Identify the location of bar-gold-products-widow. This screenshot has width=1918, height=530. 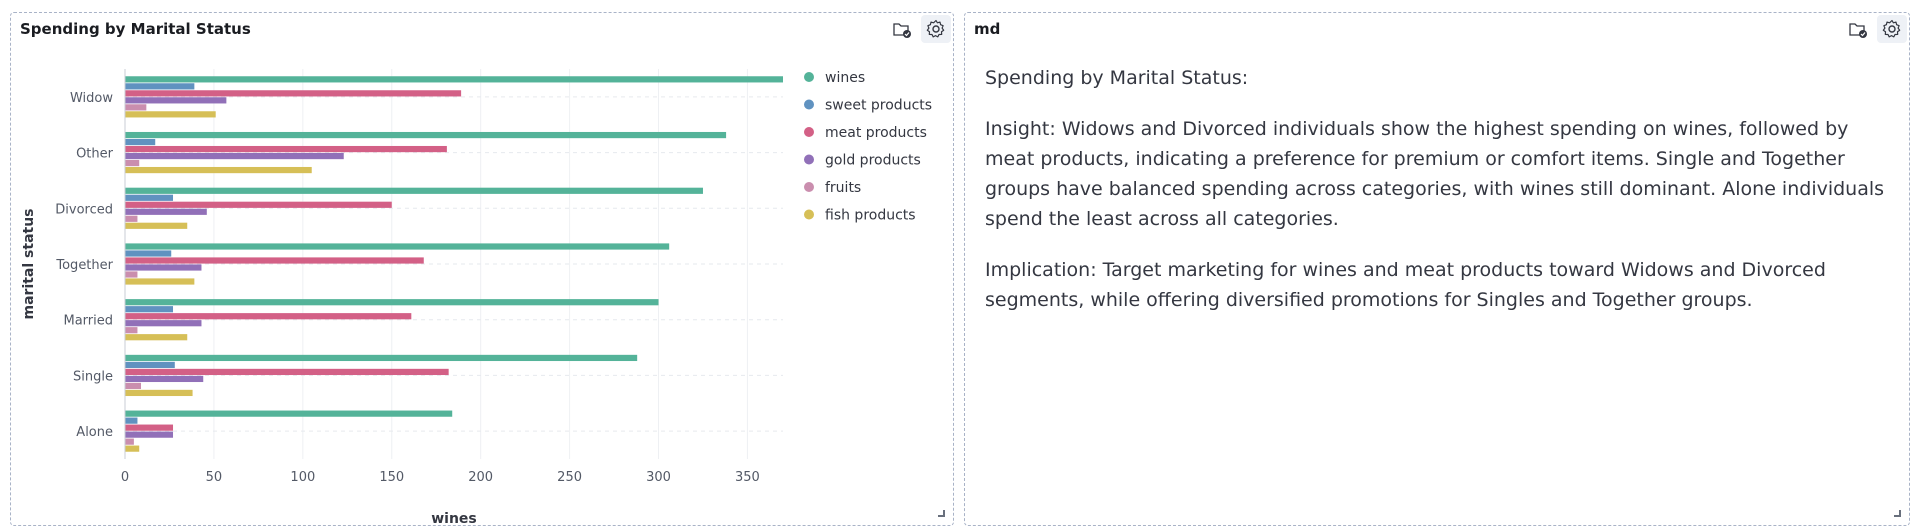
(176, 100).